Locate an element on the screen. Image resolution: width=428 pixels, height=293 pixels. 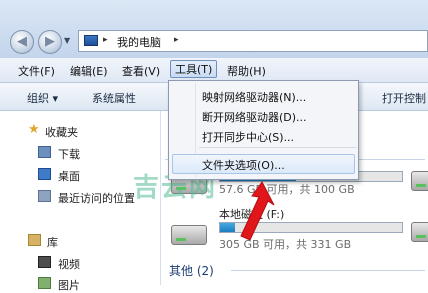
annotation-arrow-shape is located at coordinates (257, 211).